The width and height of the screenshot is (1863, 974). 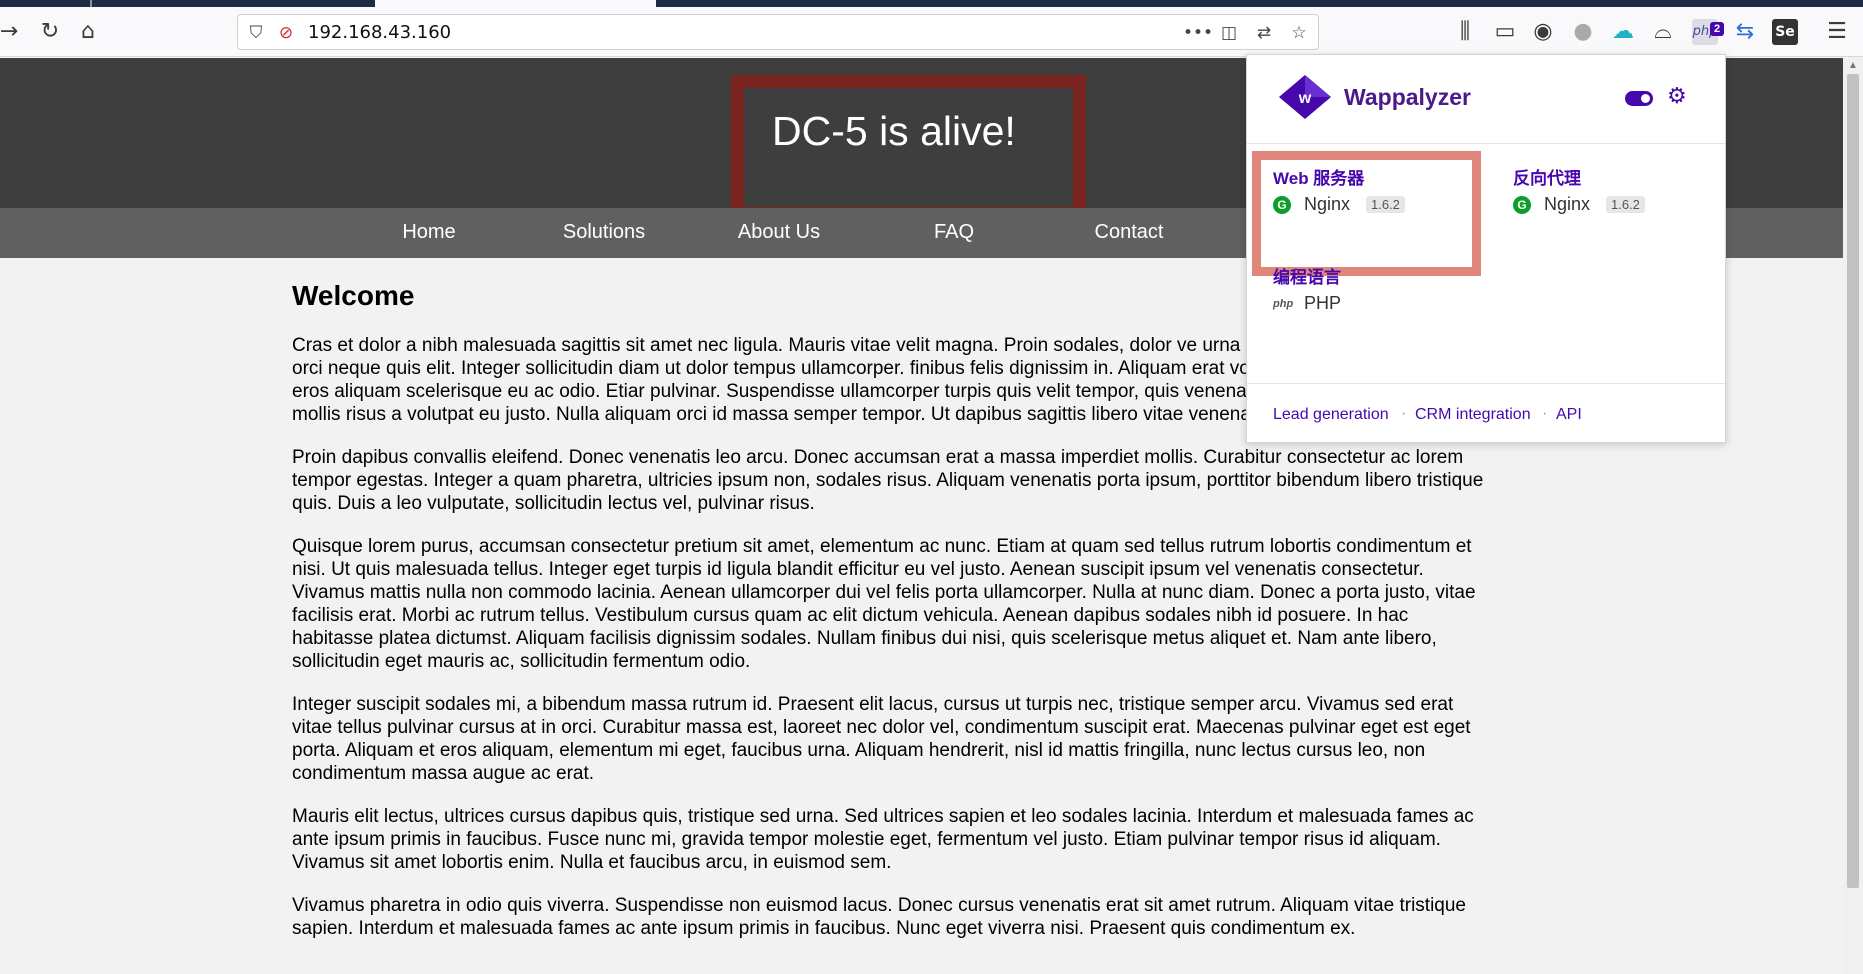 What do you see at coordinates (1407, 97) in the screenshot?
I see `wappalyzer-brand: Wappalyzer` at bounding box center [1407, 97].